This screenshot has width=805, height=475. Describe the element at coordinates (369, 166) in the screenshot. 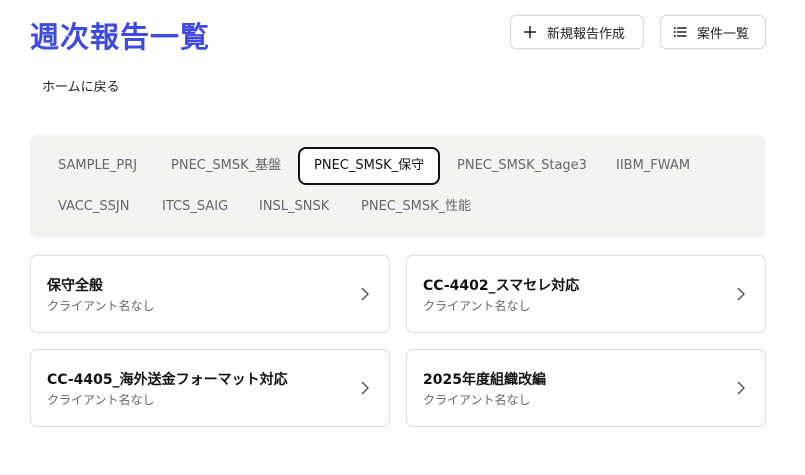

I see `tab-pnec-smsk-hoshu: PNEC_SMSK_保守` at that location.